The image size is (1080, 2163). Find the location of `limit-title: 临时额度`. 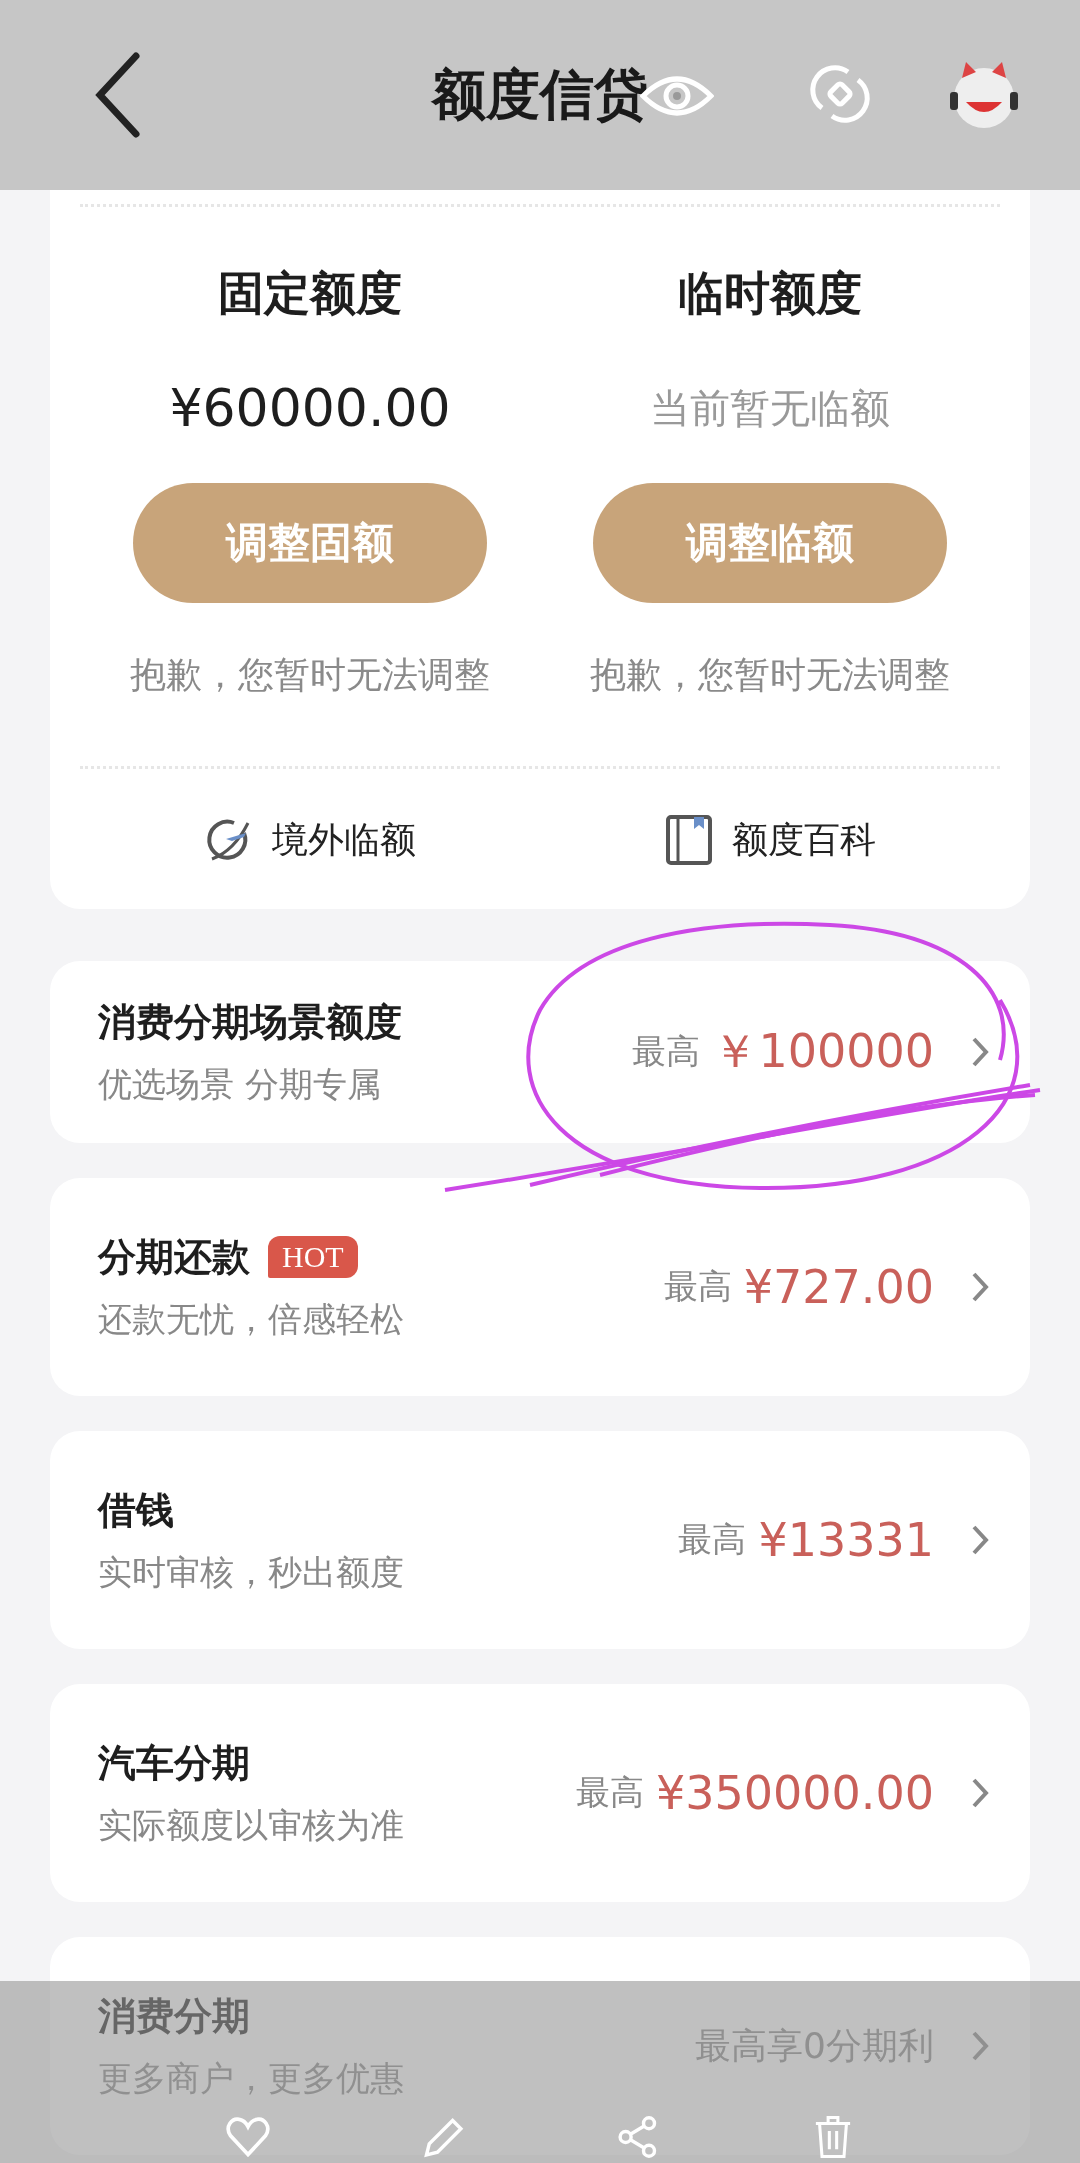

limit-title: 临时额度 is located at coordinates (770, 293).